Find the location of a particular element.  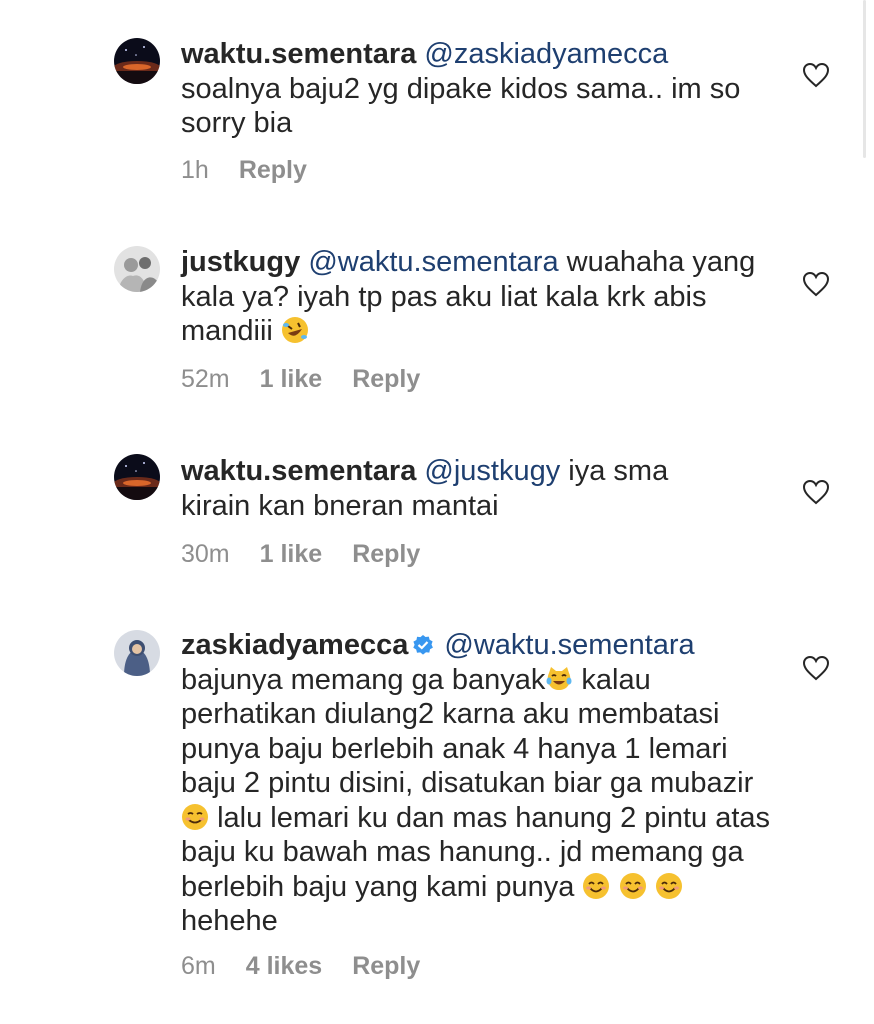

comment-meta: 52m 1 like Reply is located at coordinates (300, 379).